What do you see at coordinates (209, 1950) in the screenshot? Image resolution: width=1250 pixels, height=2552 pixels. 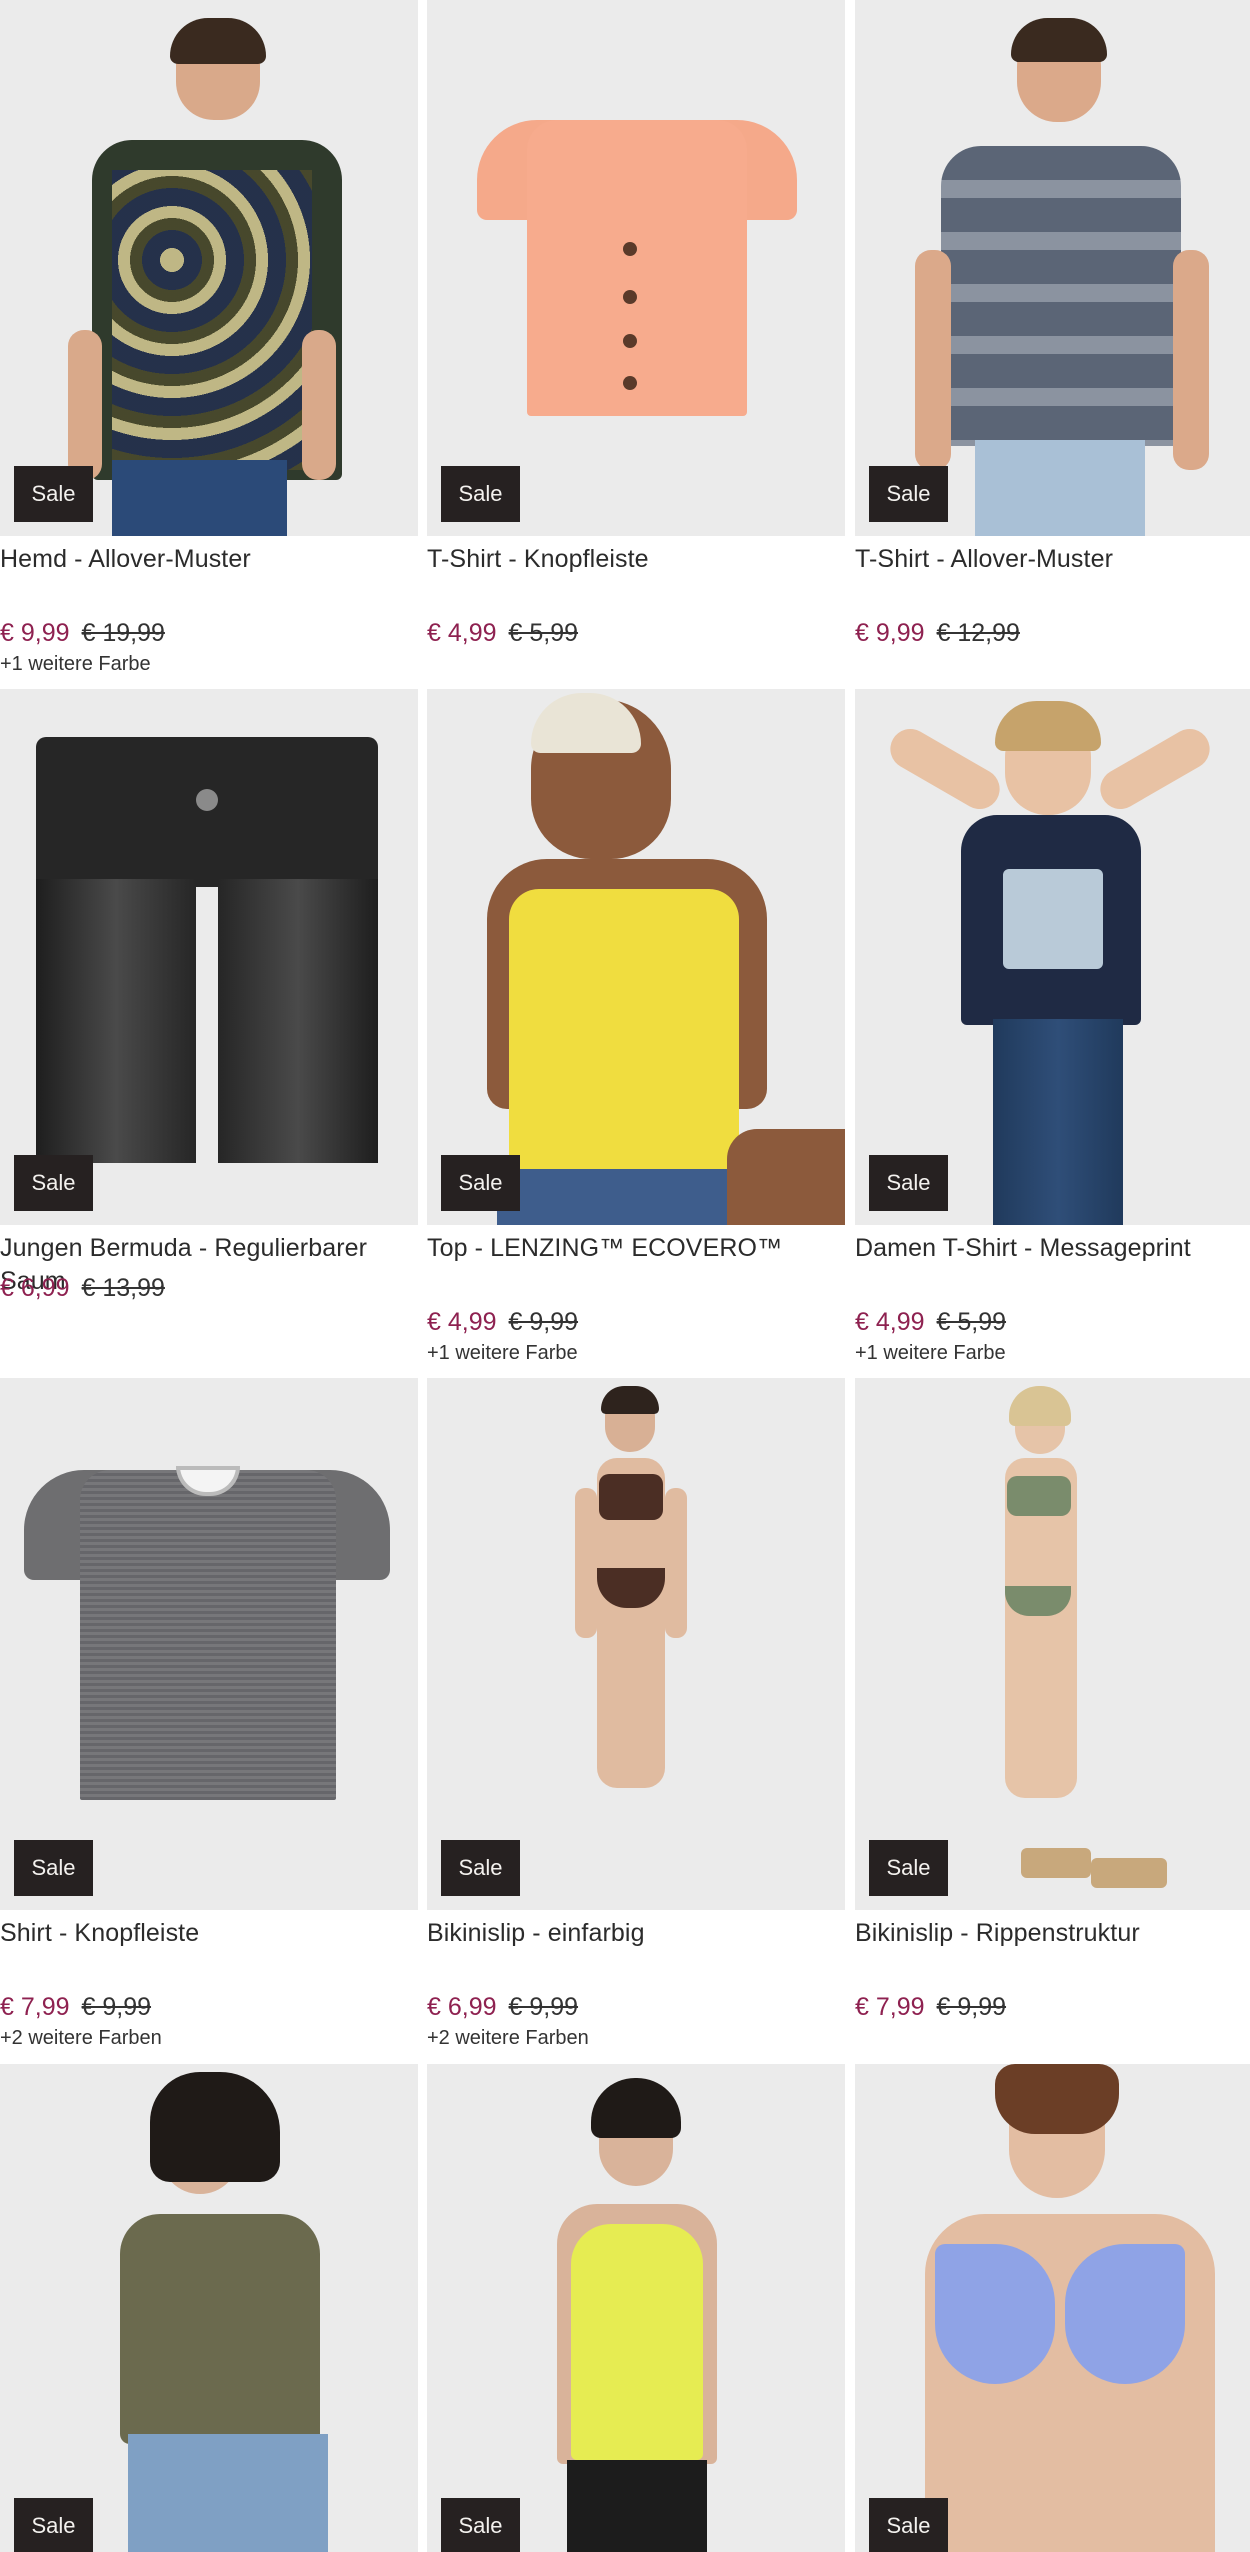 I see `product-title: Shirt - Knopfleiste` at bounding box center [209, 1950].